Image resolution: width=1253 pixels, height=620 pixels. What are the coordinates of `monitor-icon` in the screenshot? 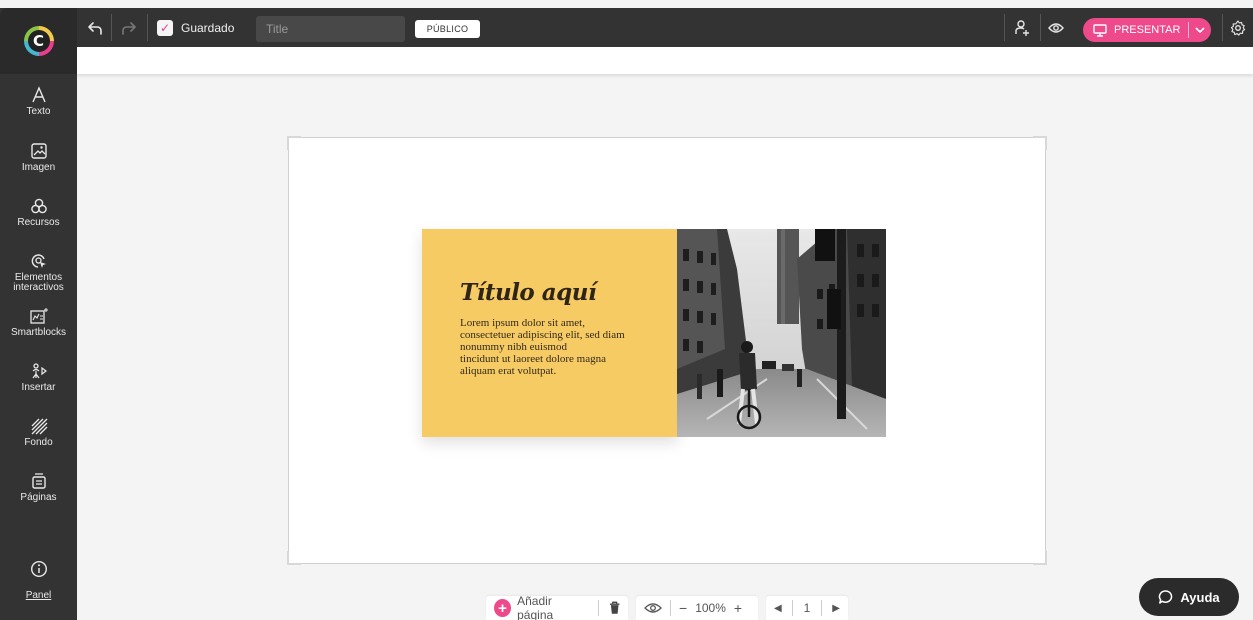 It's located at (1100, 30).